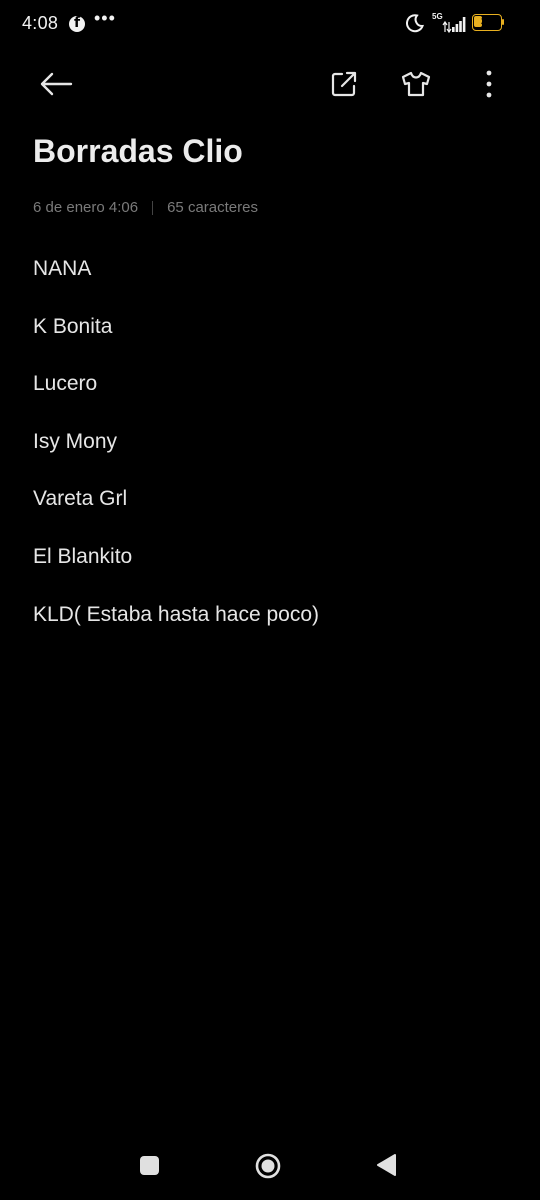 Image resolution: width=540 pixels, height=1200 pixels. I want to click on share-icon, so click(344, 84).